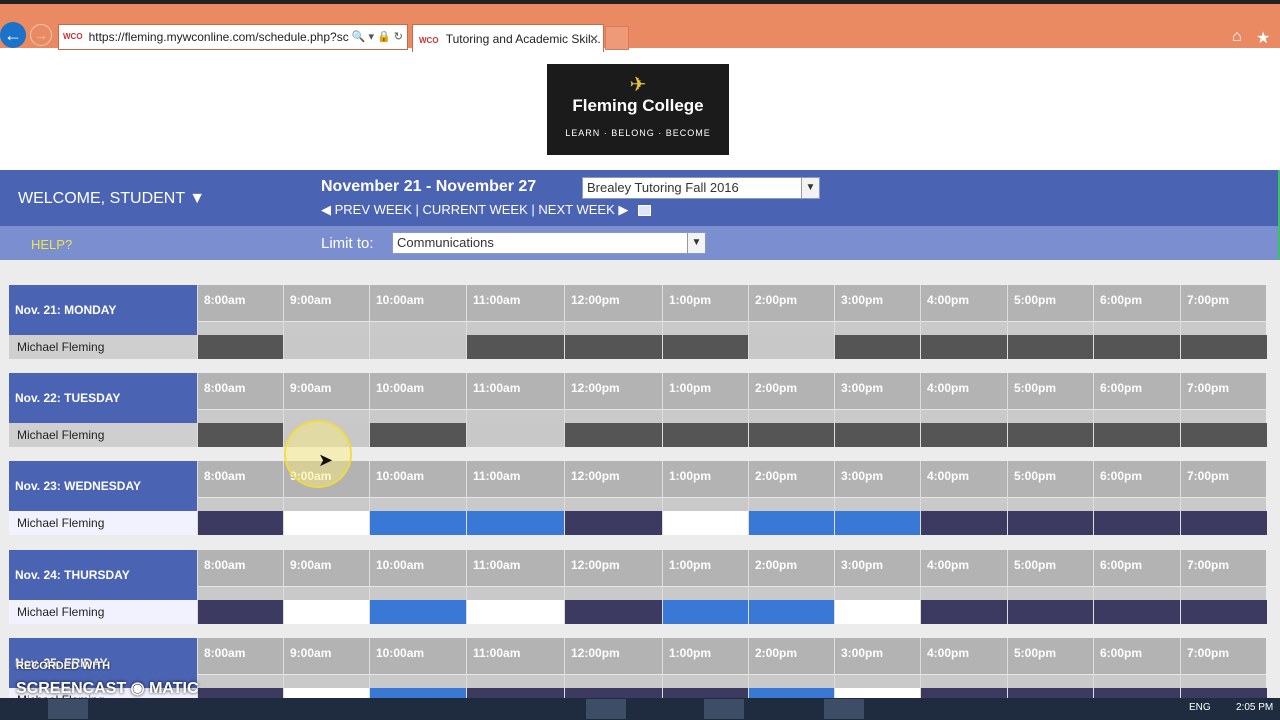 The height and width of the screenshot is (720, 1280). I want to click on time-column: 6:00pm, so click(1137, 498).